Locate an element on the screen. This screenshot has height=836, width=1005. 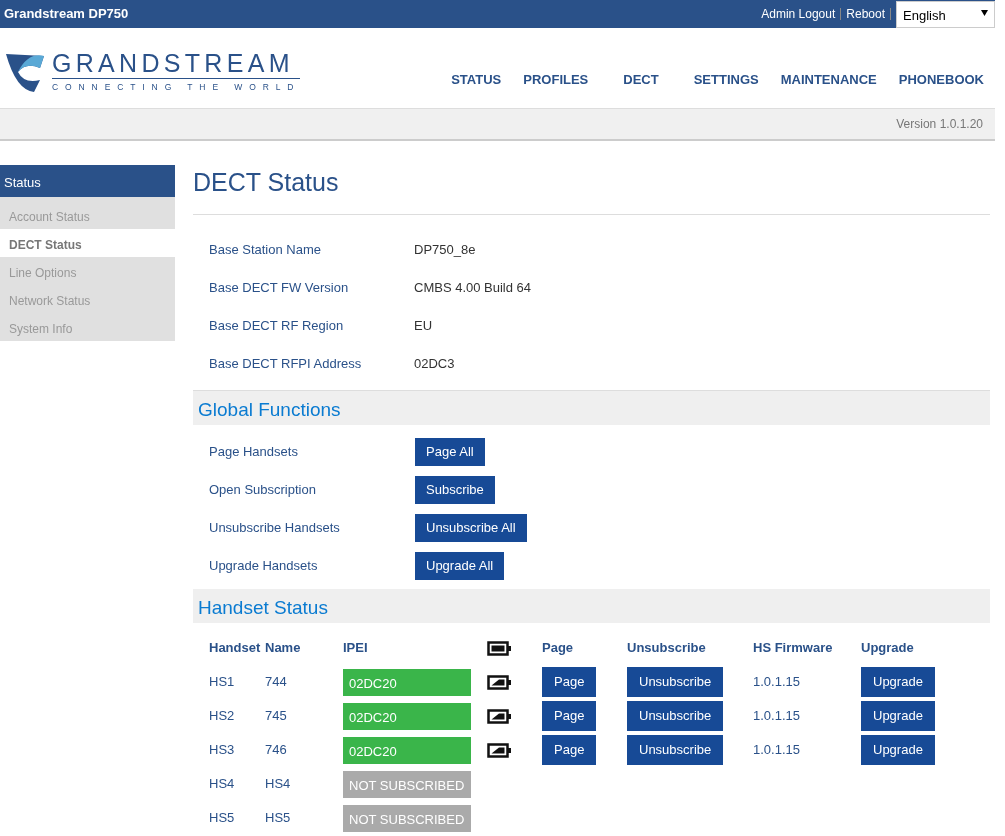
logo-tagline: CONNECTING THE WORLD is located at coordinates (176, 87).